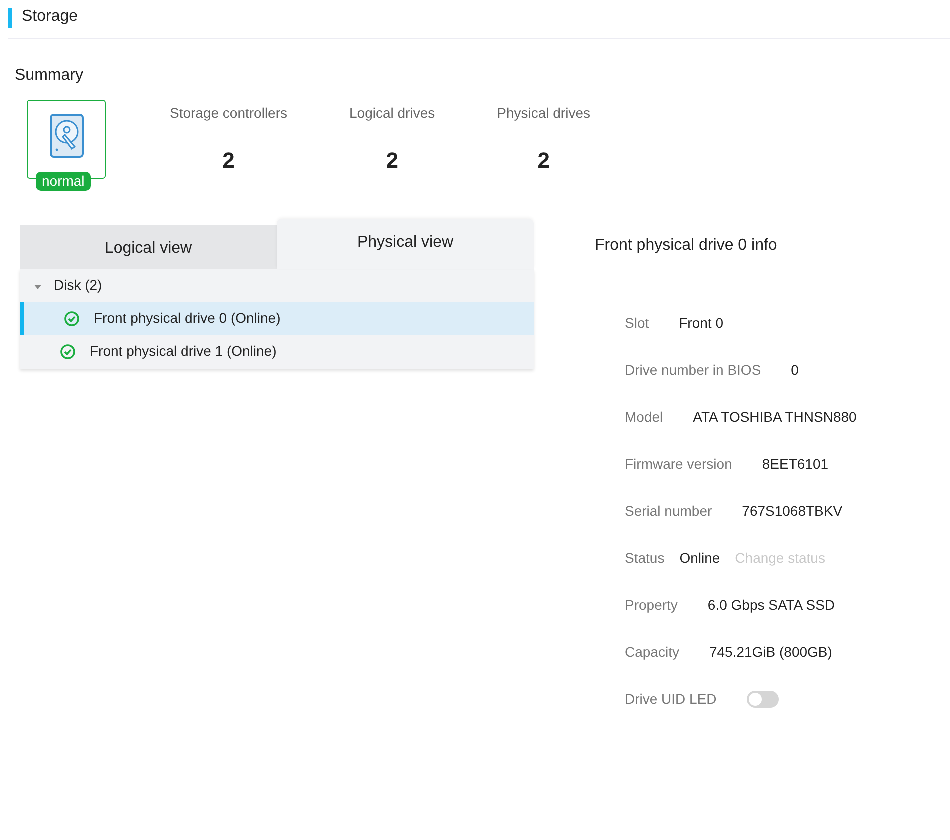 Image resolution: width=950 pixels, height=840 pixels. Describe the element at coordinates (277, 351) in the screenshot. I see `tree-item: Front physical drive 1 (Online)` at that location.